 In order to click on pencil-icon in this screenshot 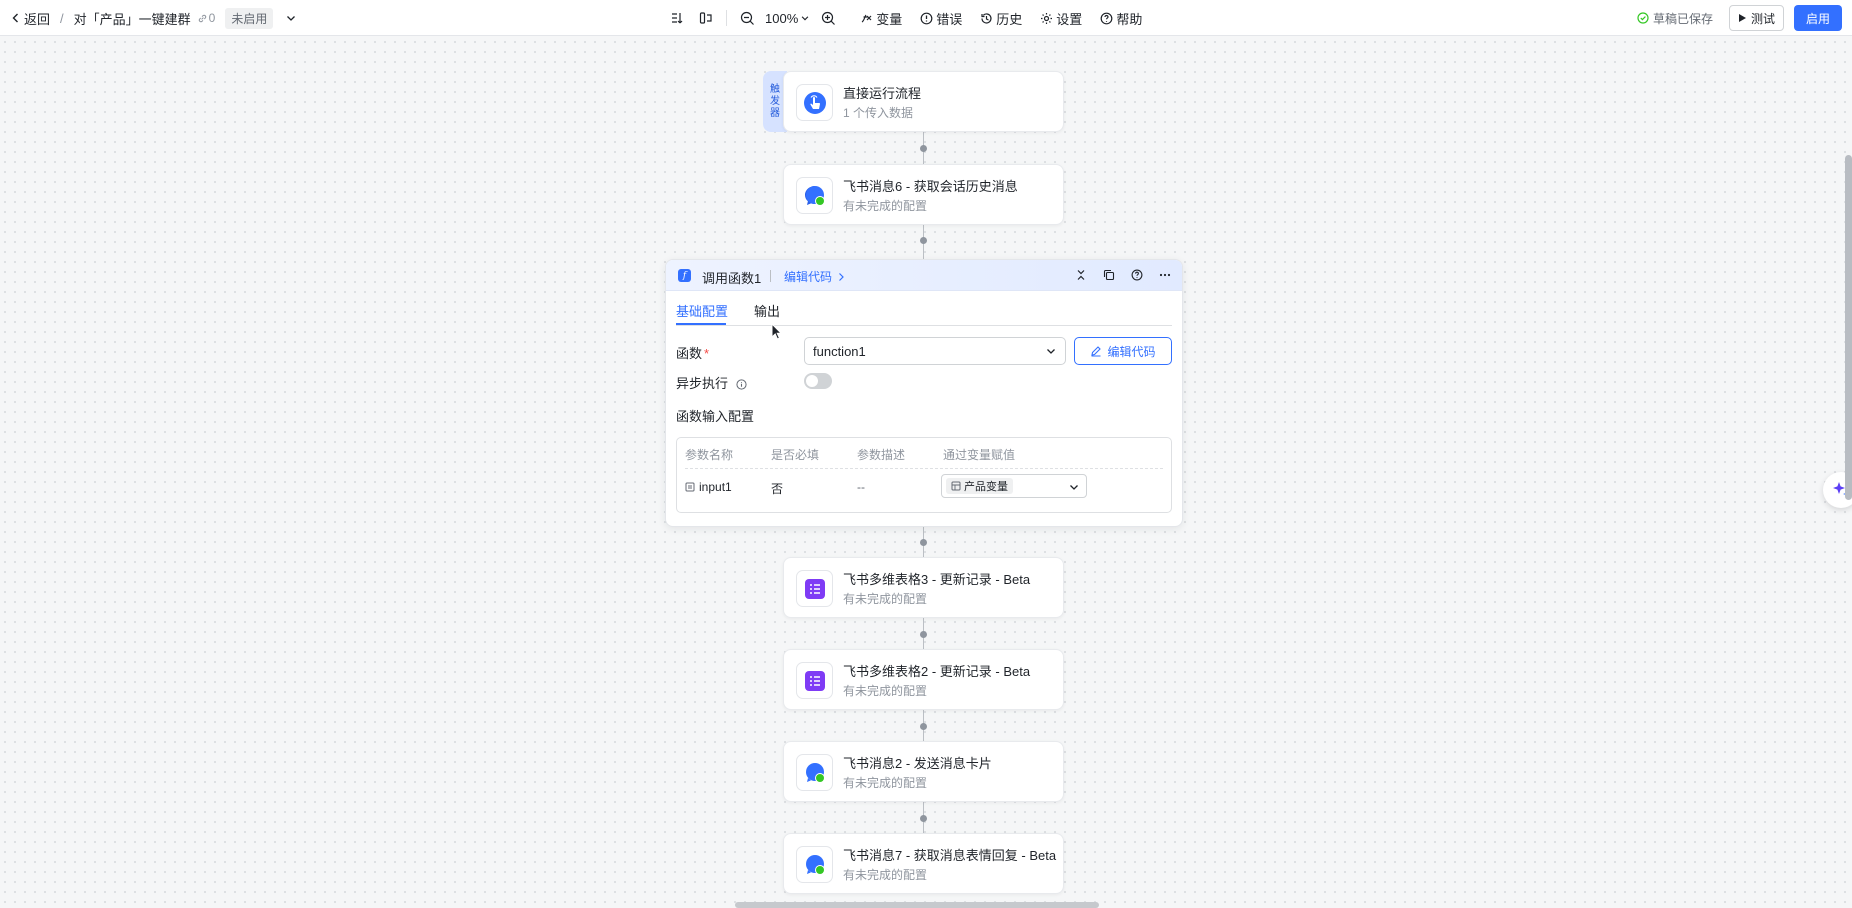, I will do `click(1096, 351)`.